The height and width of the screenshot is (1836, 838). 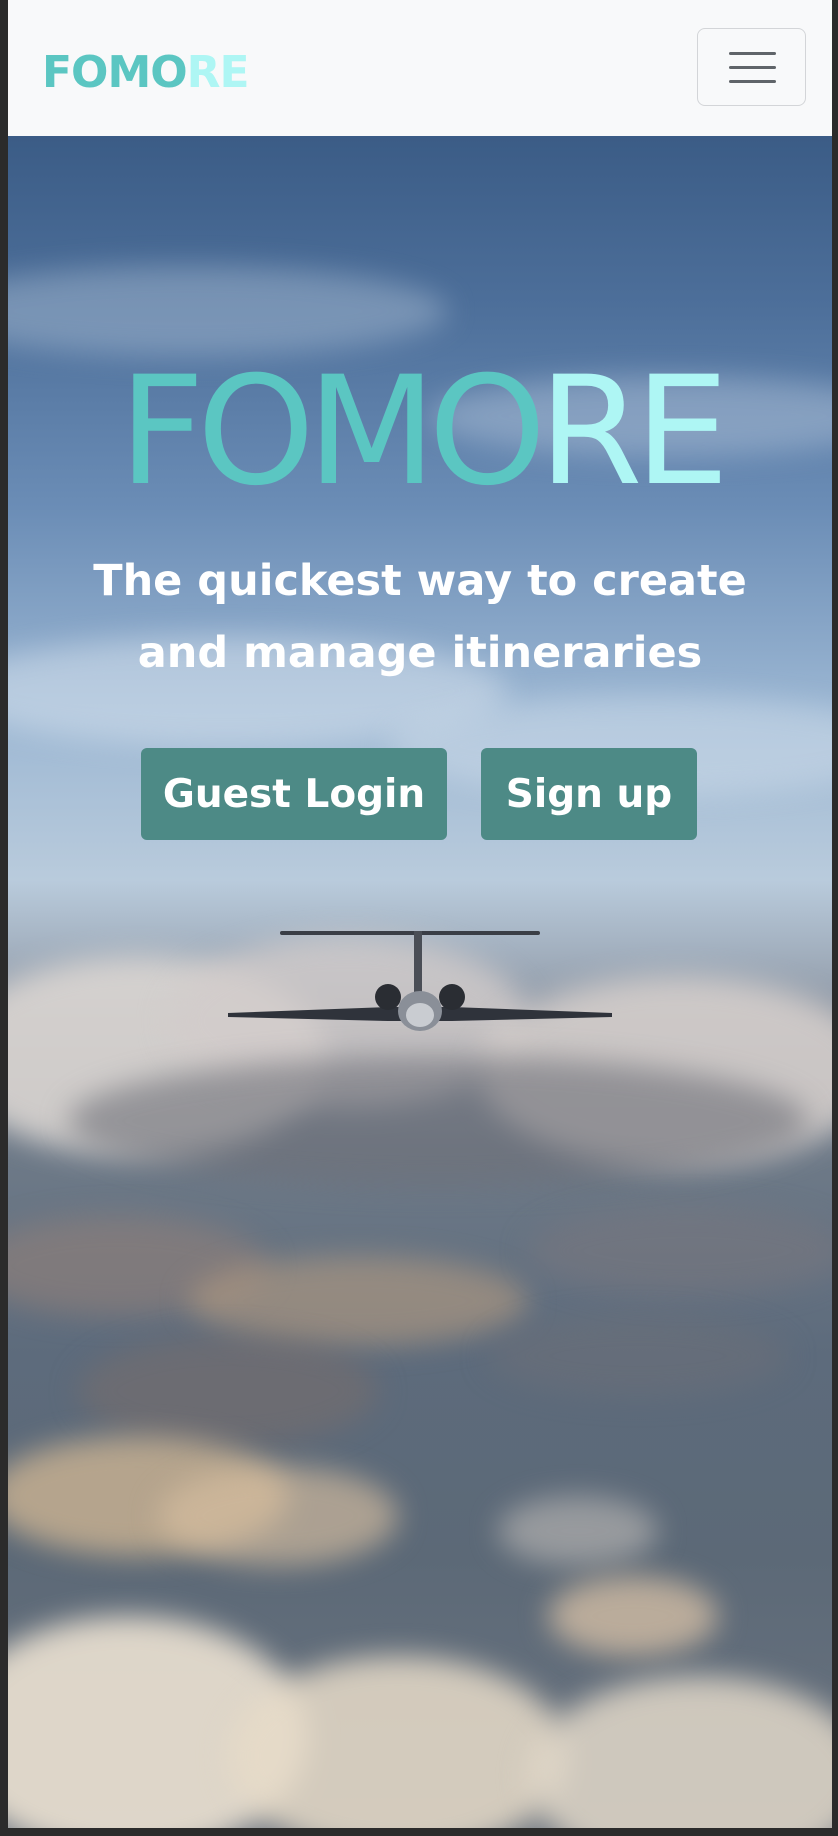 I want to click on hero-title-part-b: RE, so click(x=633, y=431).